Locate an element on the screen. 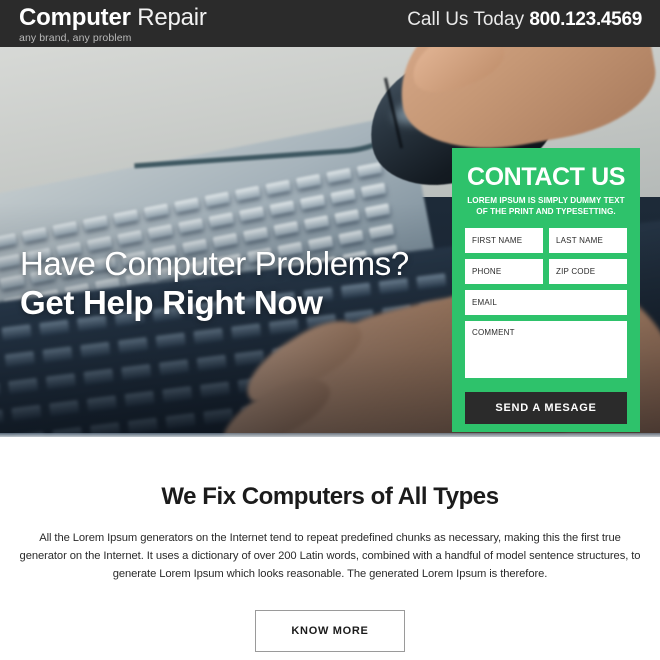  call-us-label: Call Us Today is located at coordinates (466, 19).